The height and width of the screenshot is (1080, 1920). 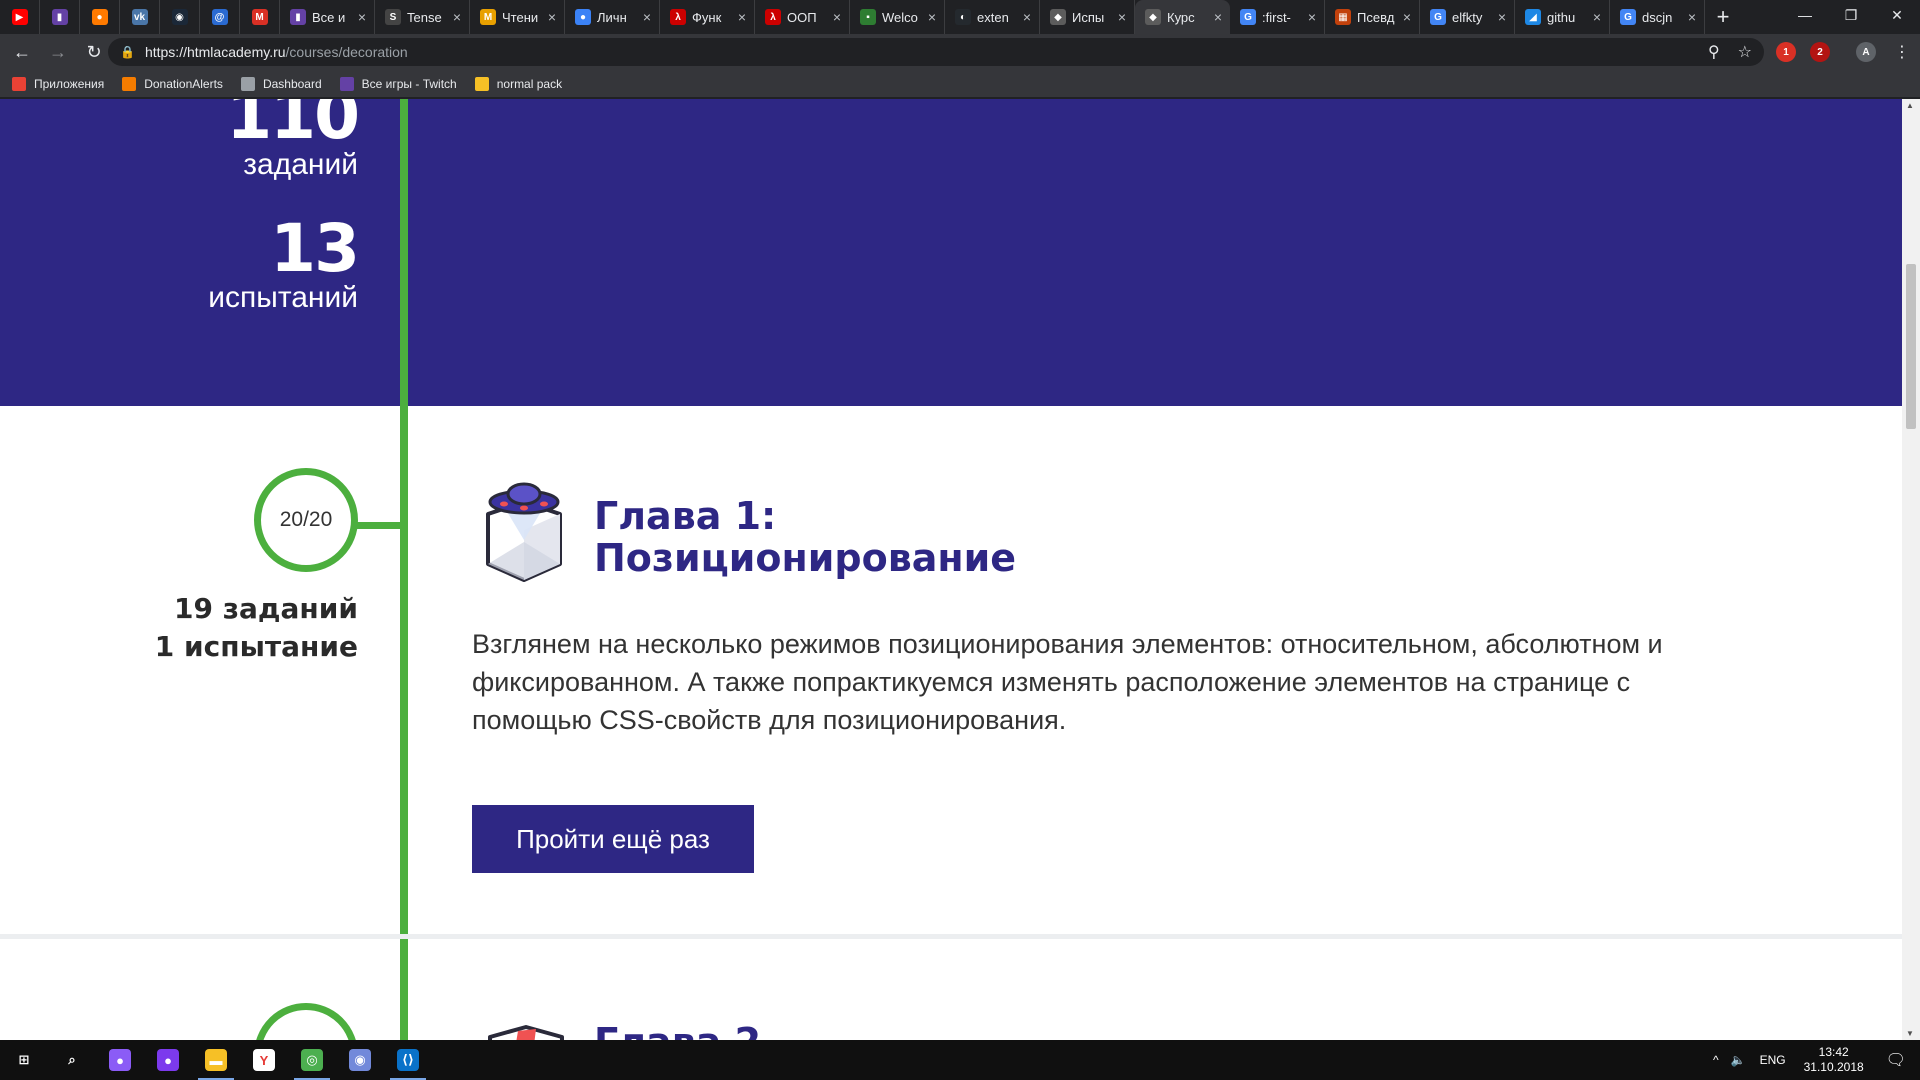 I want to click on taskbar-yandex-button: Y, so click(x=264, y=1060).